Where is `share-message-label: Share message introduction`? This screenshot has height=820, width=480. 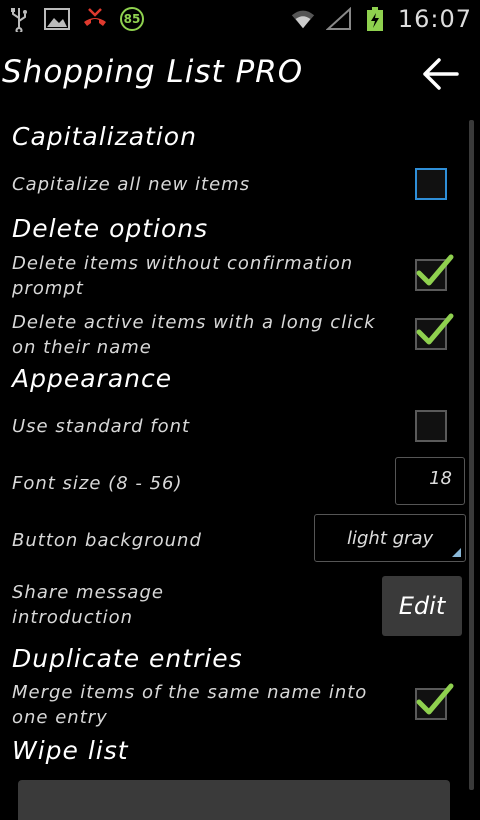
share-message-label: Share message introduction is located at coordinates (88, 605).